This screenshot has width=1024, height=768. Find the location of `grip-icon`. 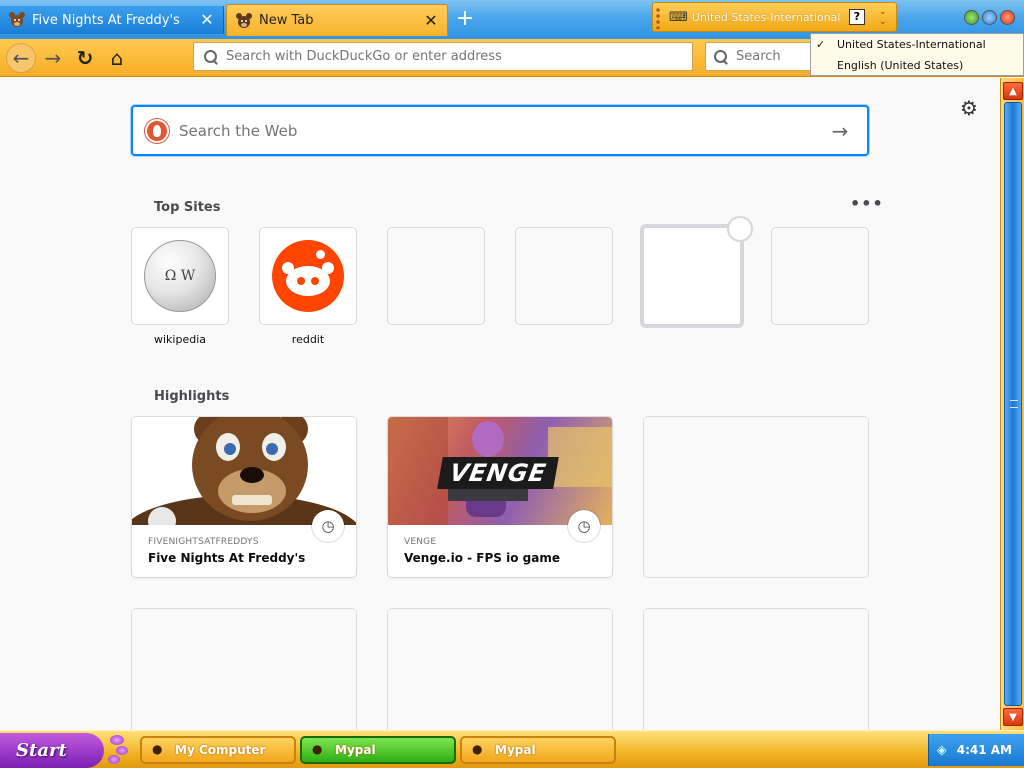

grip-icon is located at coordinates (1014, 404).